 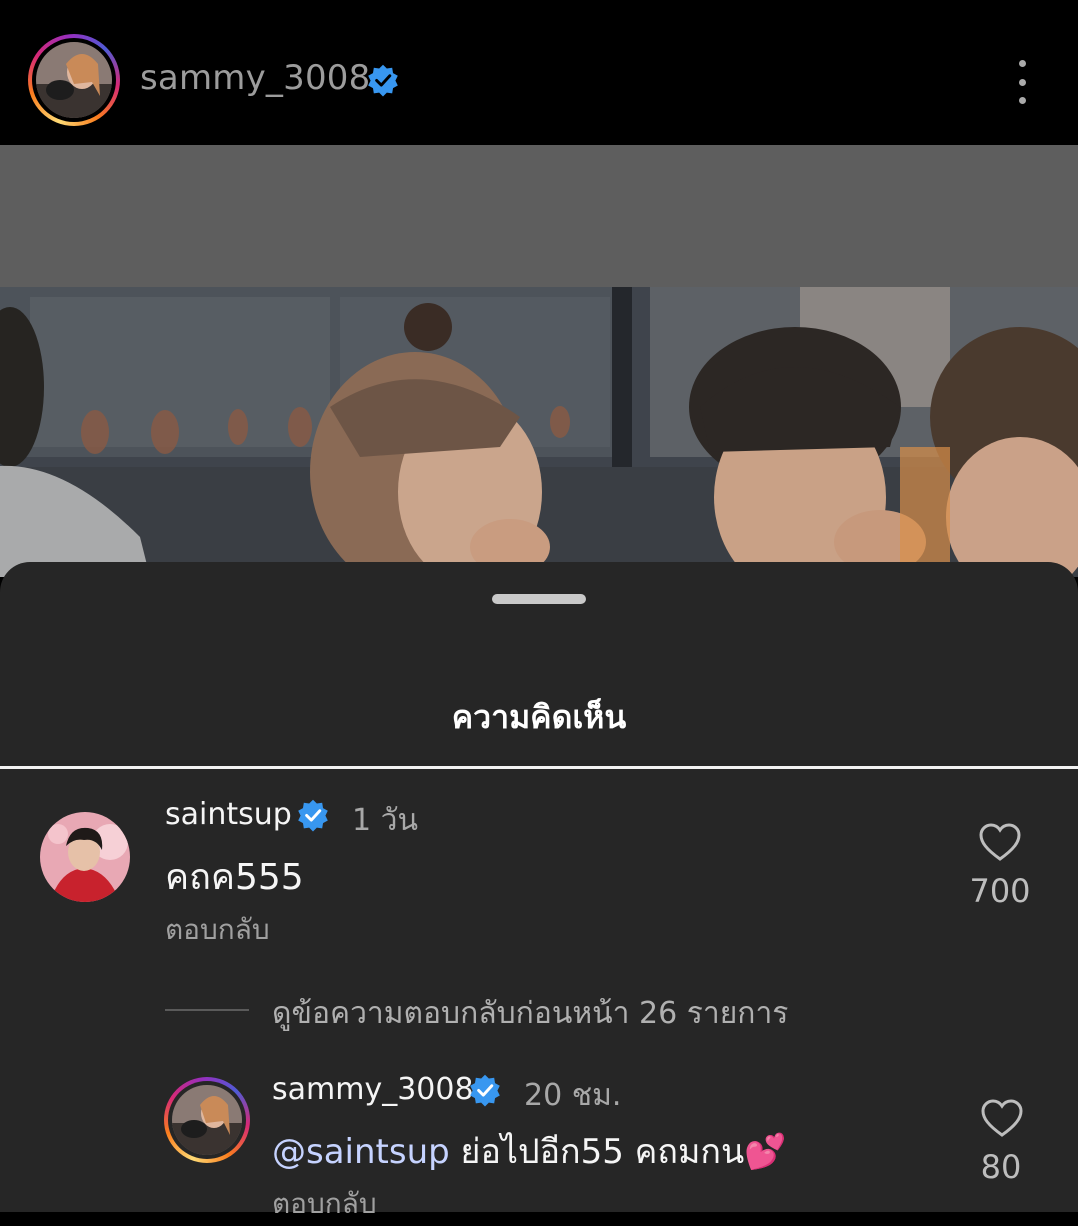 What do you see at coordinates (539, 717) in the screenshot?
I see `comments-title: ความคิดเห็น` at bounding box center [539, 717].